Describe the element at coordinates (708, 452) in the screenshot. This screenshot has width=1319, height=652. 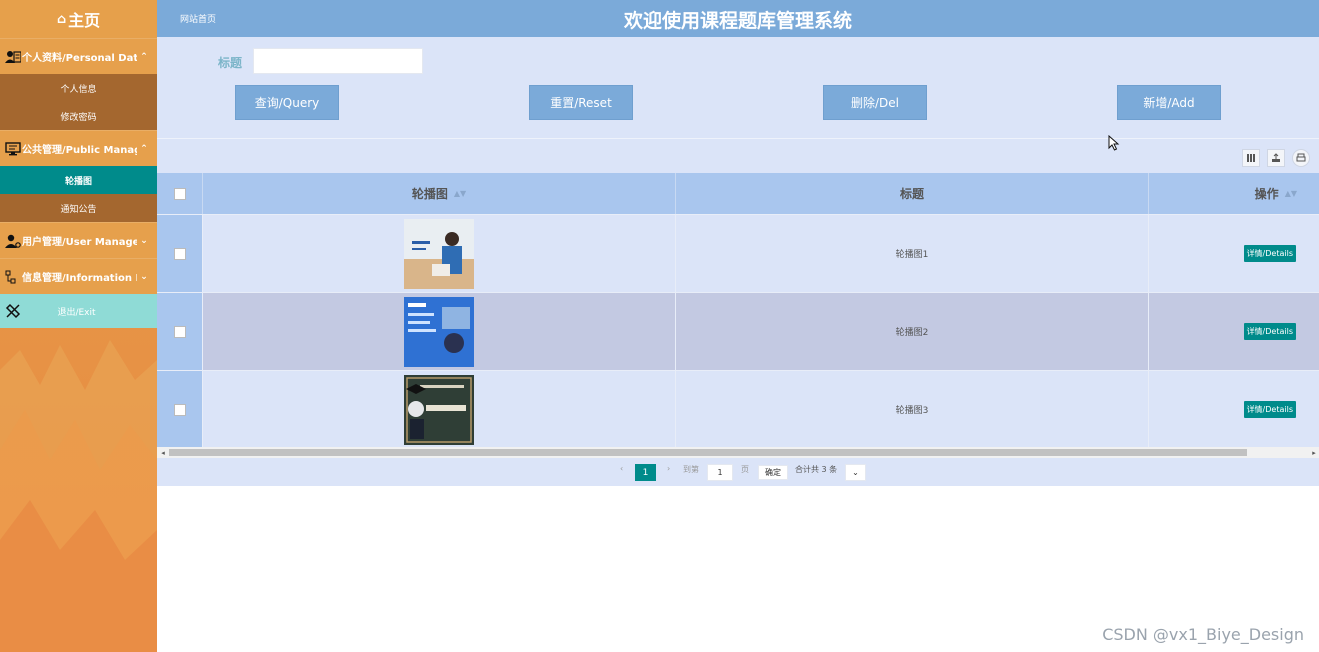
I see `scrollbar-thumb` at that location.